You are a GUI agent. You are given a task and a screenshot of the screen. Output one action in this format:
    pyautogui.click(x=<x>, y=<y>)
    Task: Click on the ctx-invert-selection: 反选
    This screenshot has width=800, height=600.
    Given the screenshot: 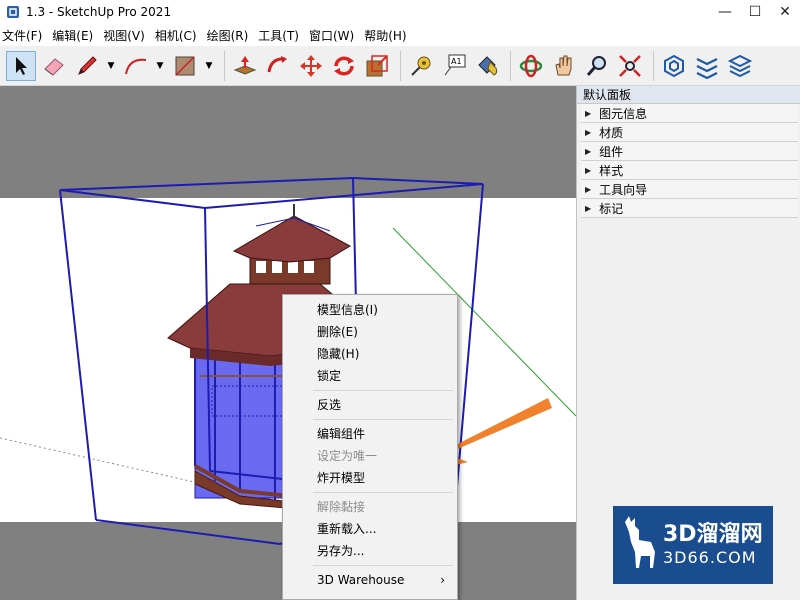 What is the action you would take?
    pyautogui.click(x=370, y=405)
    